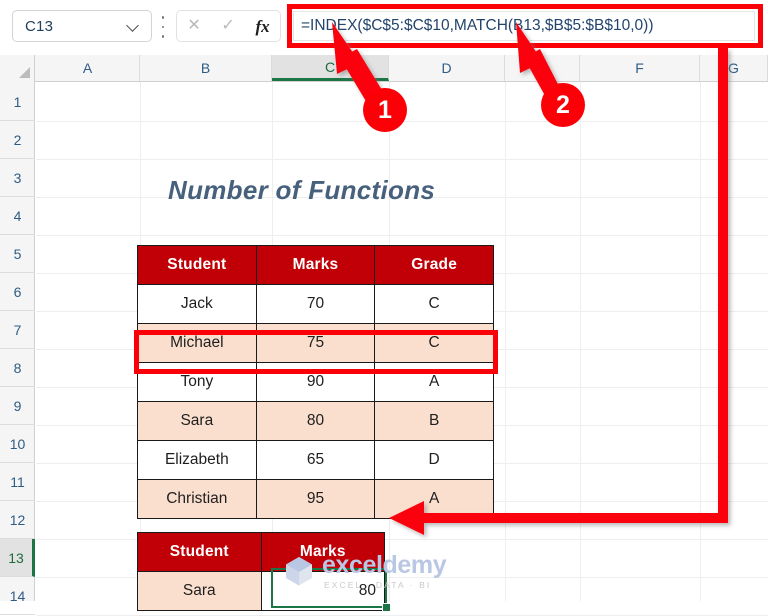 The height and width of the screenshot is (616, 768). Describe the element at coordinates (525, 26) in the screenshot. I see `formula-highlight-box` at that location.